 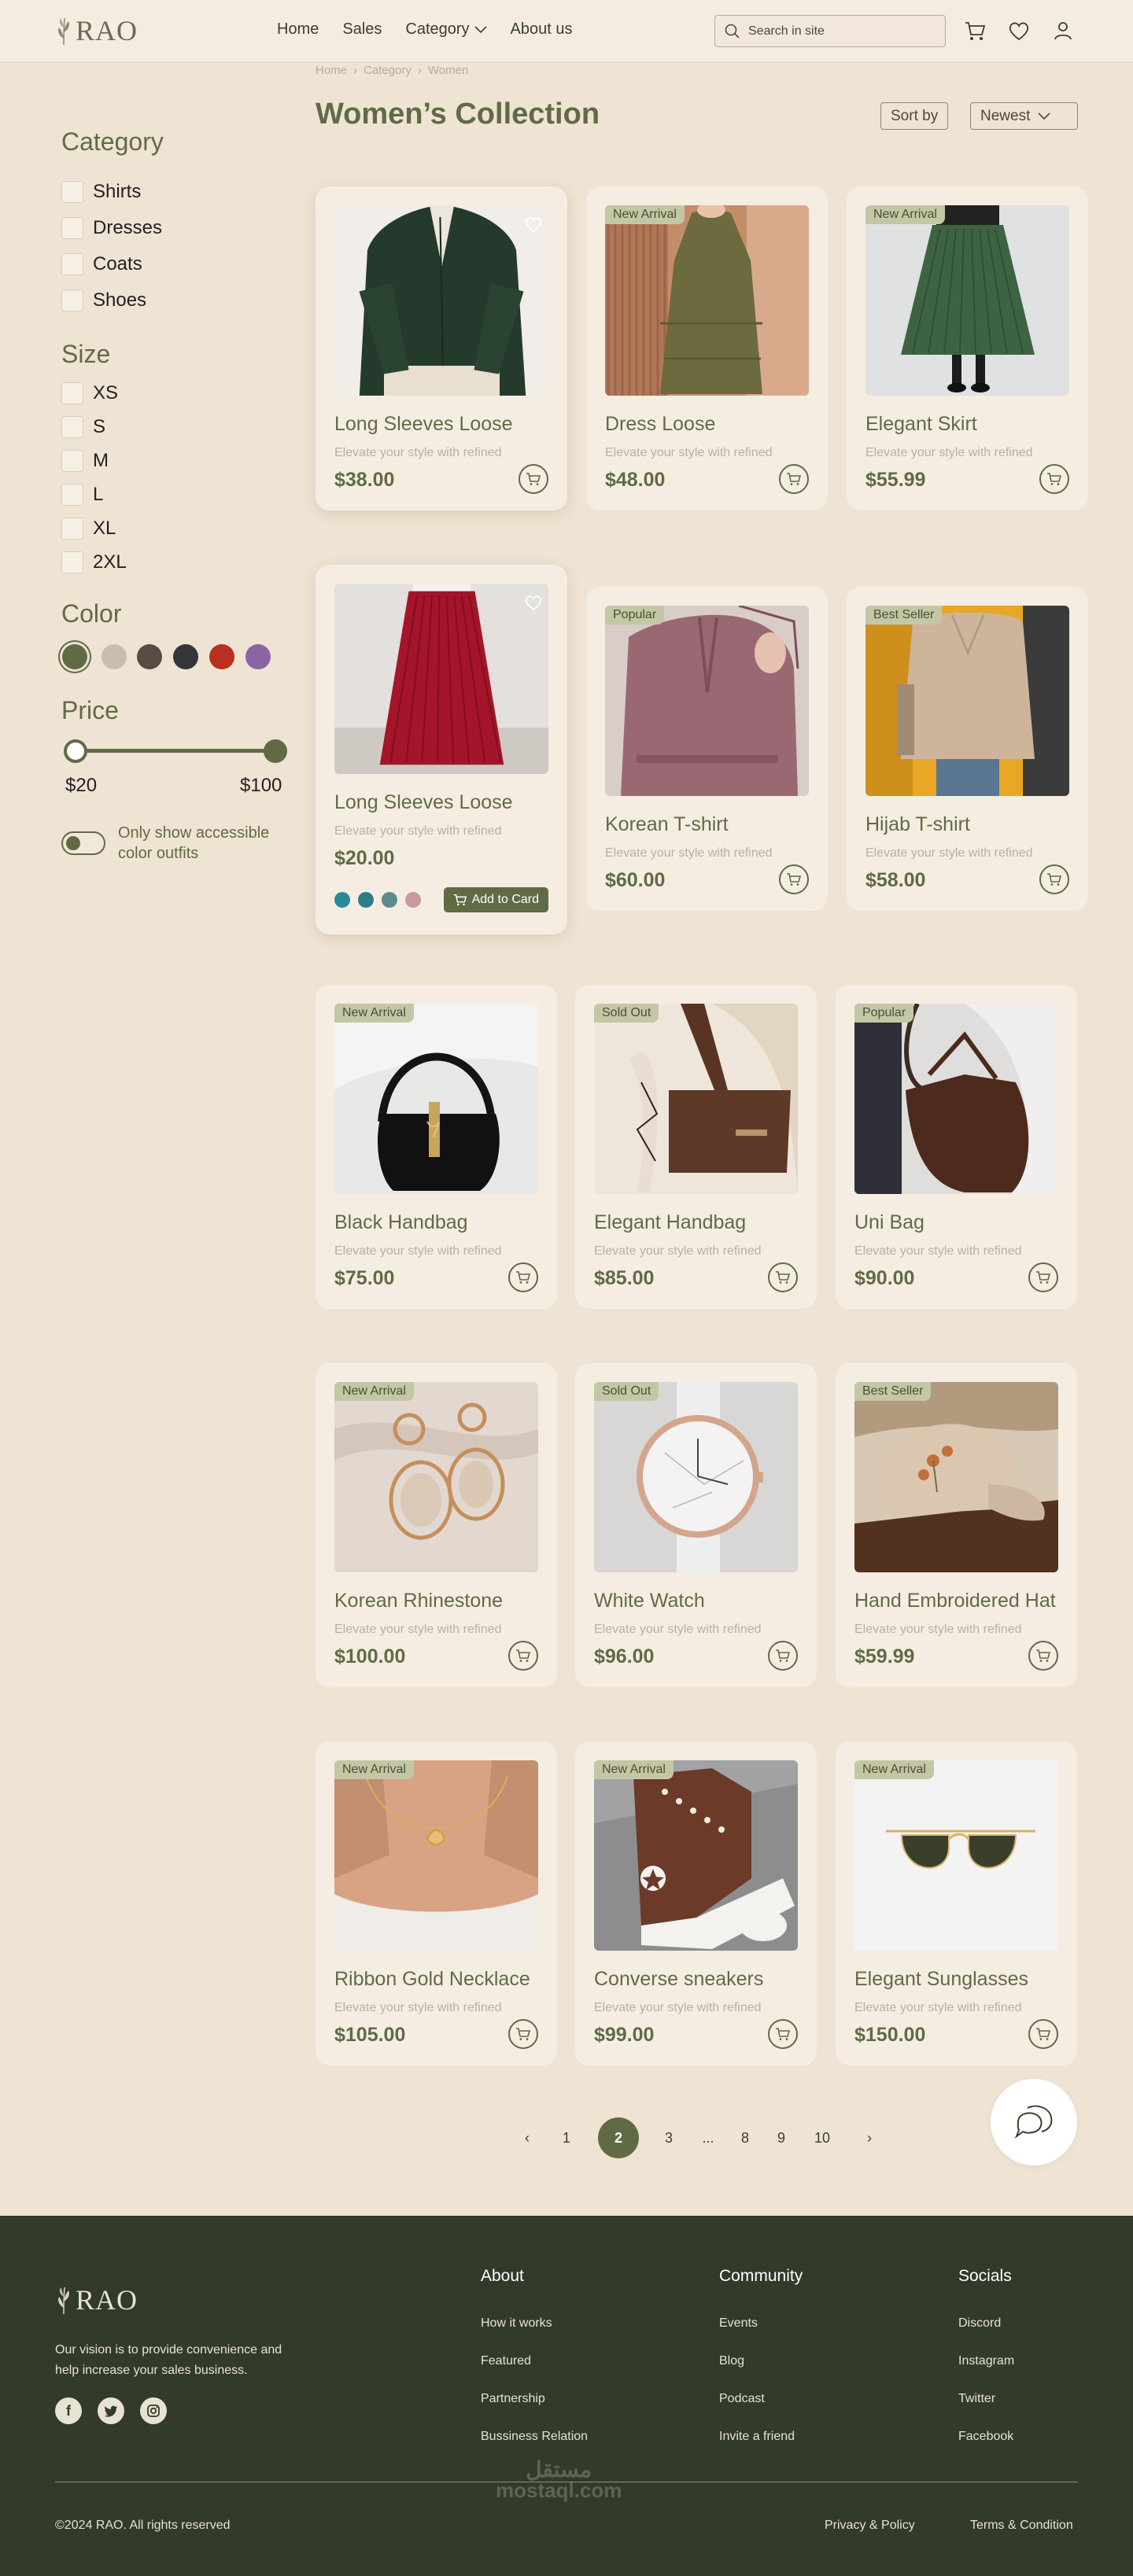 I want to click on footer-link-featured: Featured, so click(x=506, y=2361).